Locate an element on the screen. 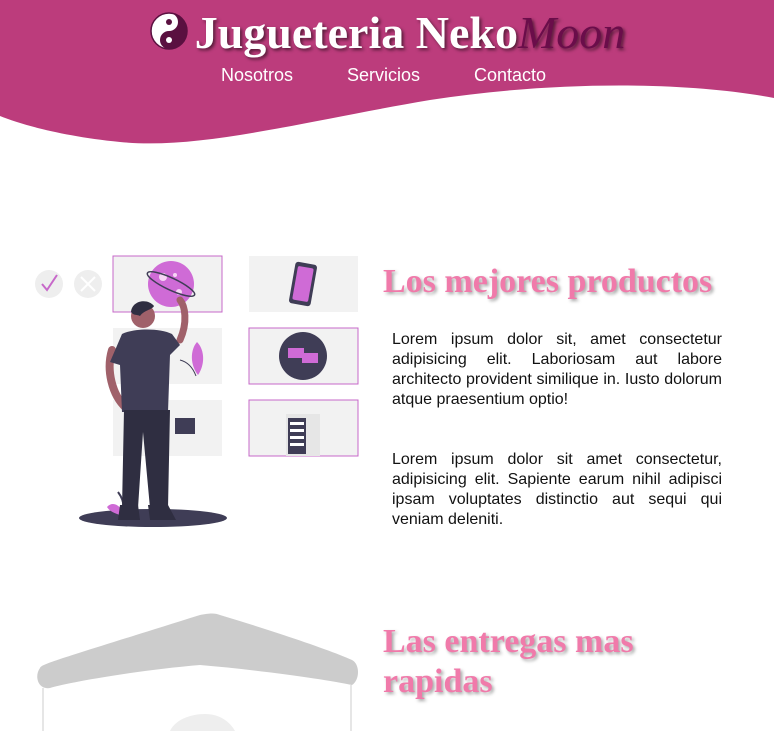 Image resolution: width=774 pixels, height=731 pixels. brand-accent: Moon is located at coordinates (571, 32).